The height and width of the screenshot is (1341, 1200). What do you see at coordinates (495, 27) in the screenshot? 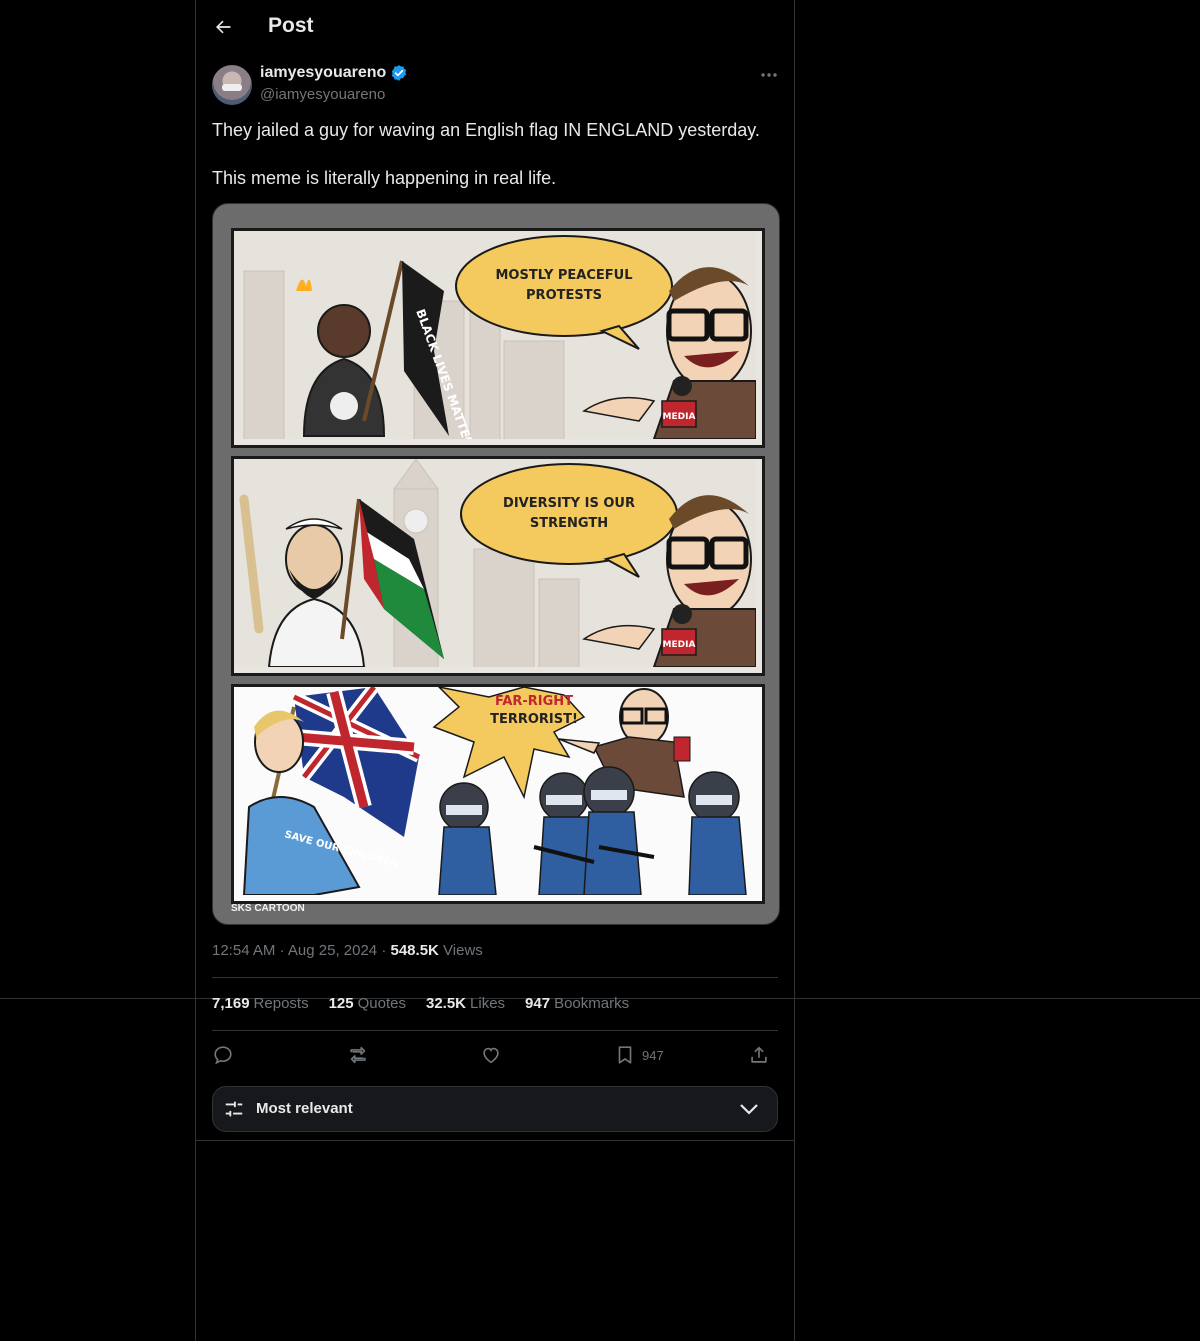
I see `post-header: Post` at bounding box center [495, 27].